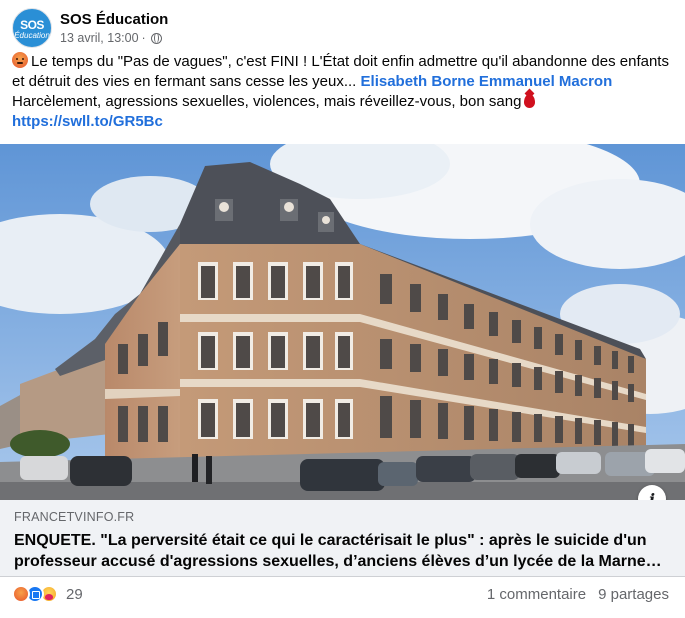 The width and height of the screenshot is (685, 618). I want to click on post-subline: 13 avril, 13:00 ·, so click(114, 38).